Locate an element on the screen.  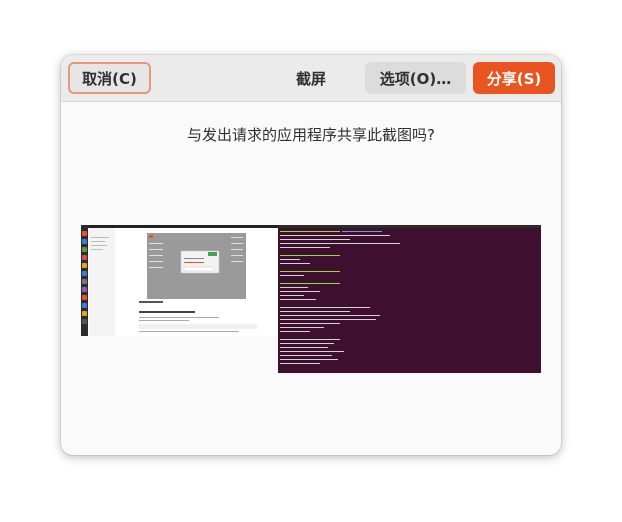
dialog-title: 截屏 is located at coordinates (310, 79).